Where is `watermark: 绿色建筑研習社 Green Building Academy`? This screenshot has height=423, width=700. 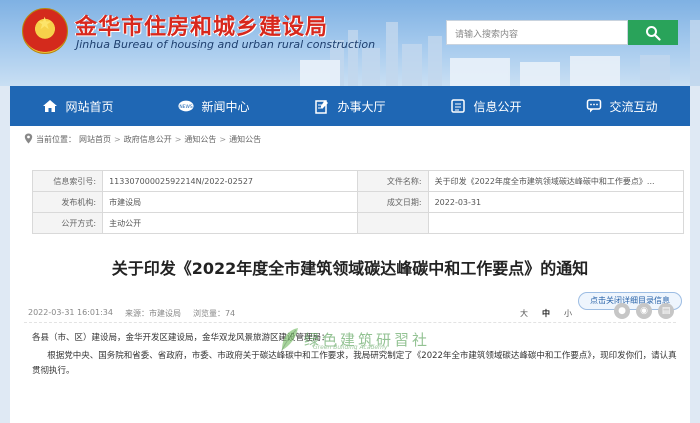
watermark: 绿色建筑研習社 Green Building Academy is located at coordinates (354, 339).